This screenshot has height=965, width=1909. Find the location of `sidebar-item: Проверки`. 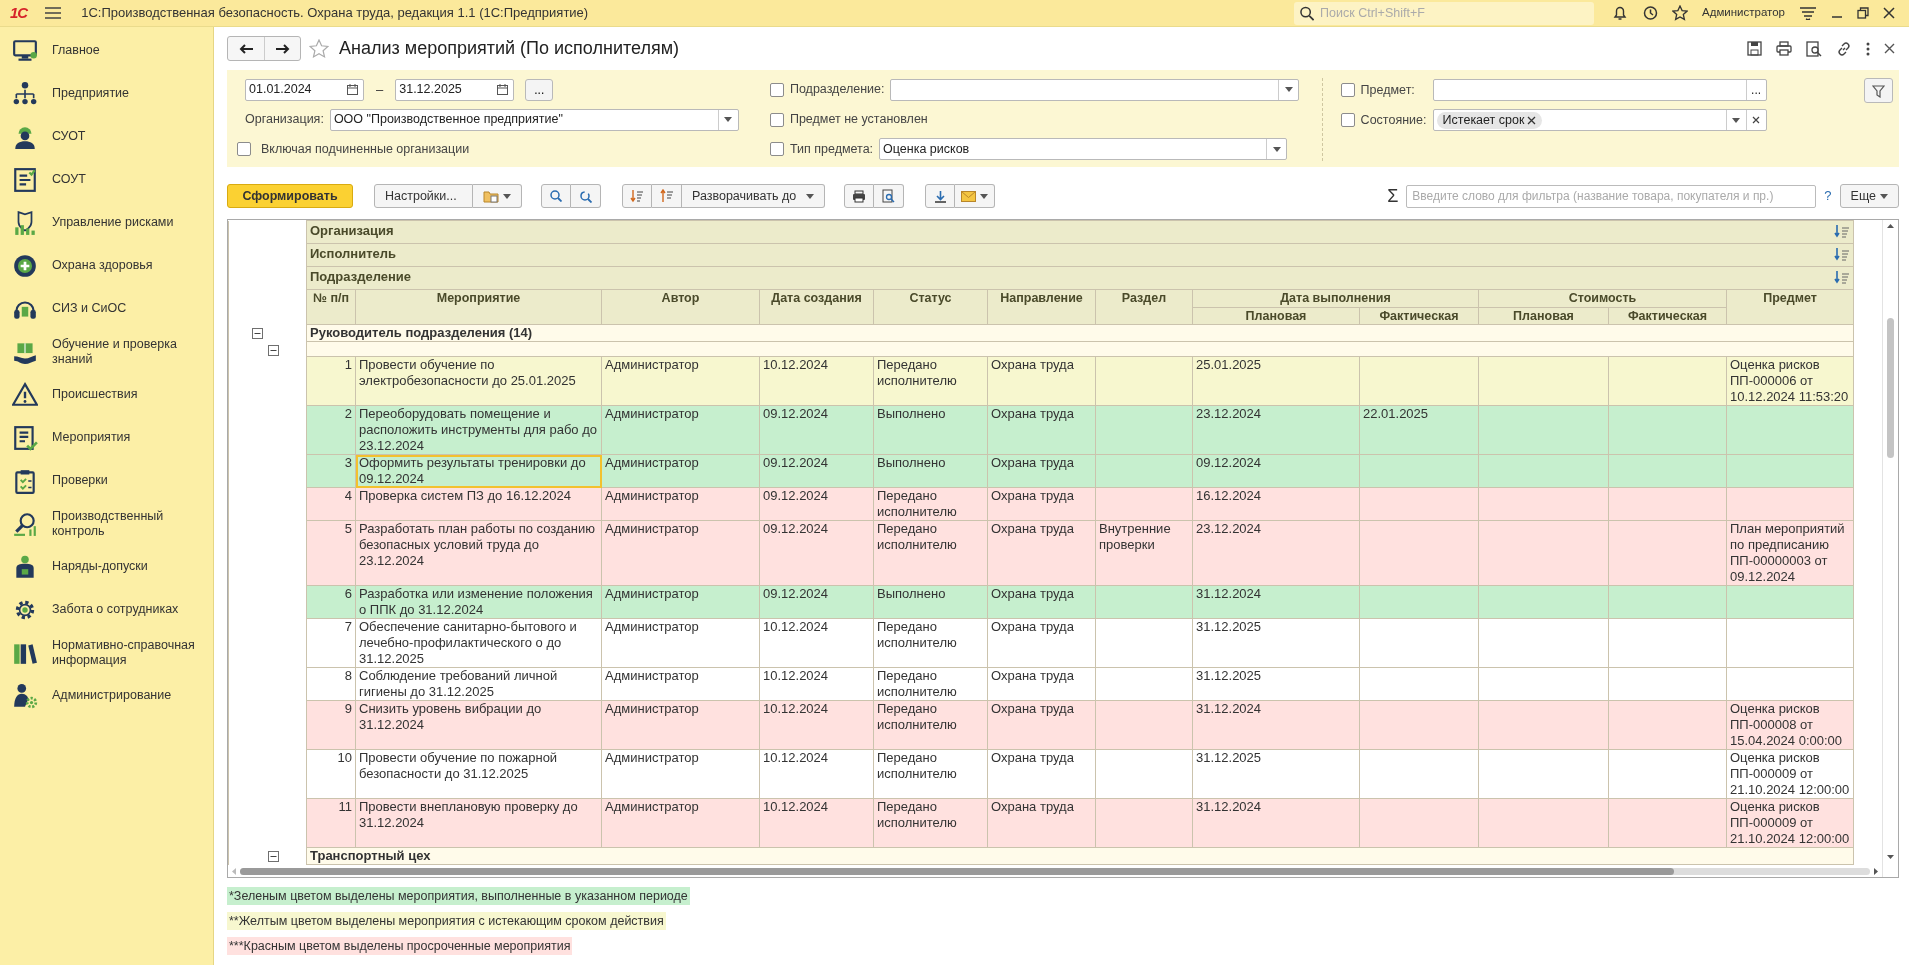

sidebar-item: Проверки is located at coordinates (80, 480).